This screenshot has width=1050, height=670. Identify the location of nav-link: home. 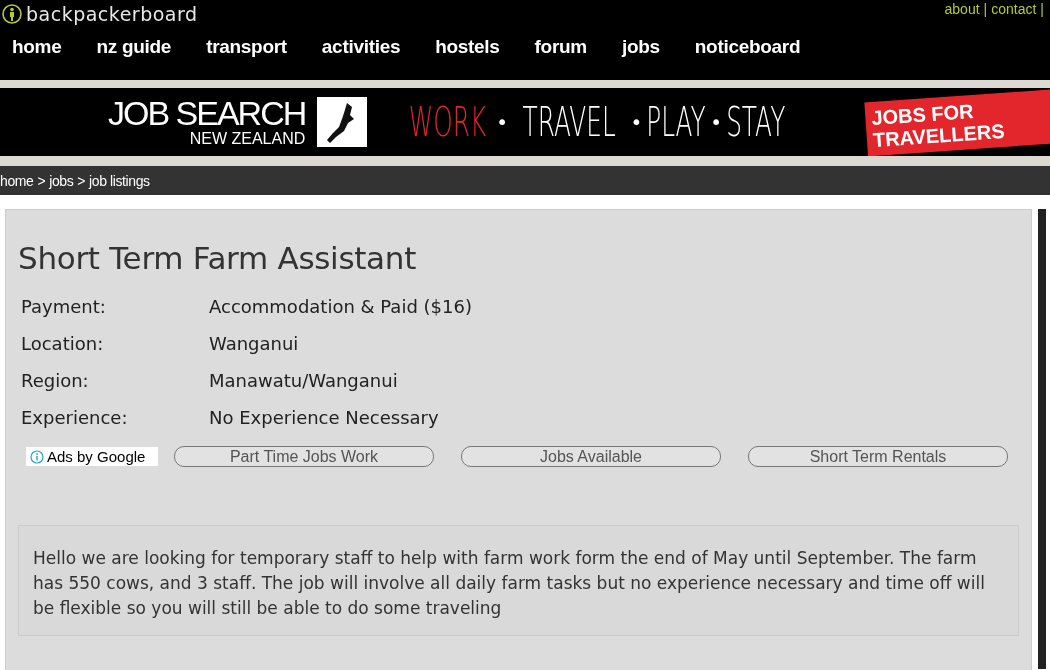
(37, 47).